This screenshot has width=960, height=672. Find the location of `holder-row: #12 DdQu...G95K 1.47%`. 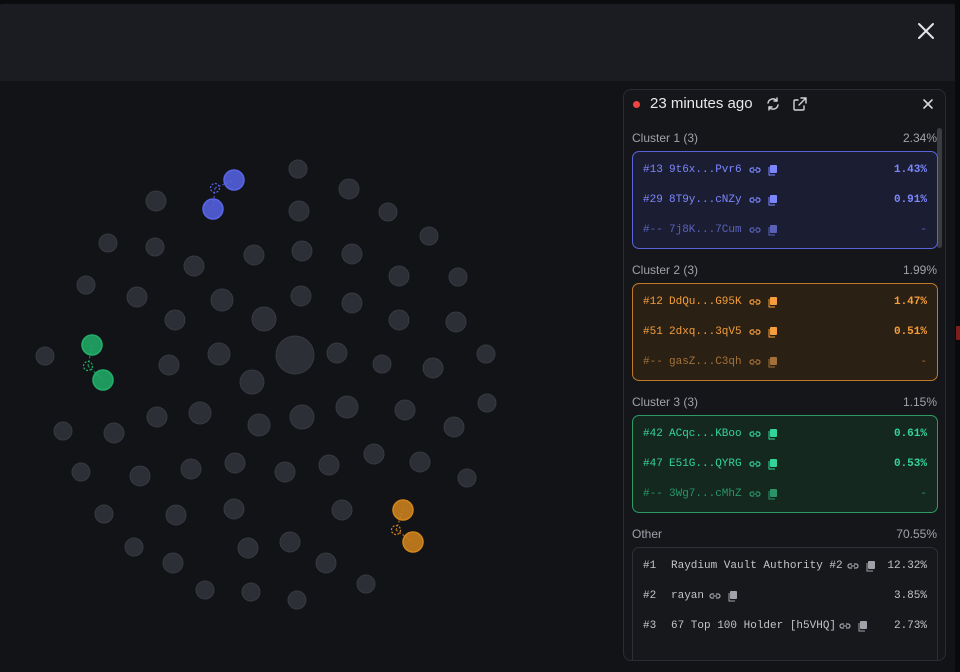

holder-row: #12 DdQu...G95K 1.47% is located at coordinates (785, 302).